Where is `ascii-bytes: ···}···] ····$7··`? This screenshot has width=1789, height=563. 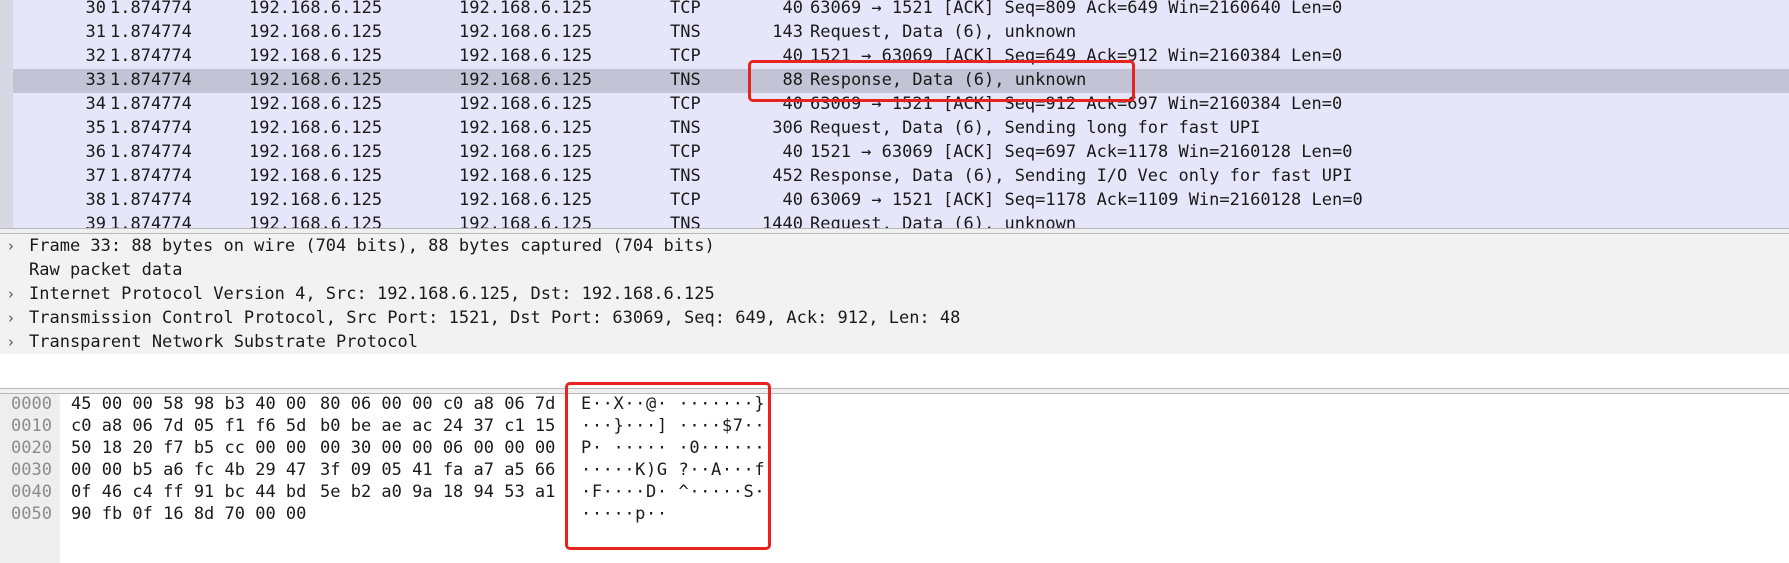
ascii-bytes: ···}···] ····$7·· is located at coordinates (673, 426).